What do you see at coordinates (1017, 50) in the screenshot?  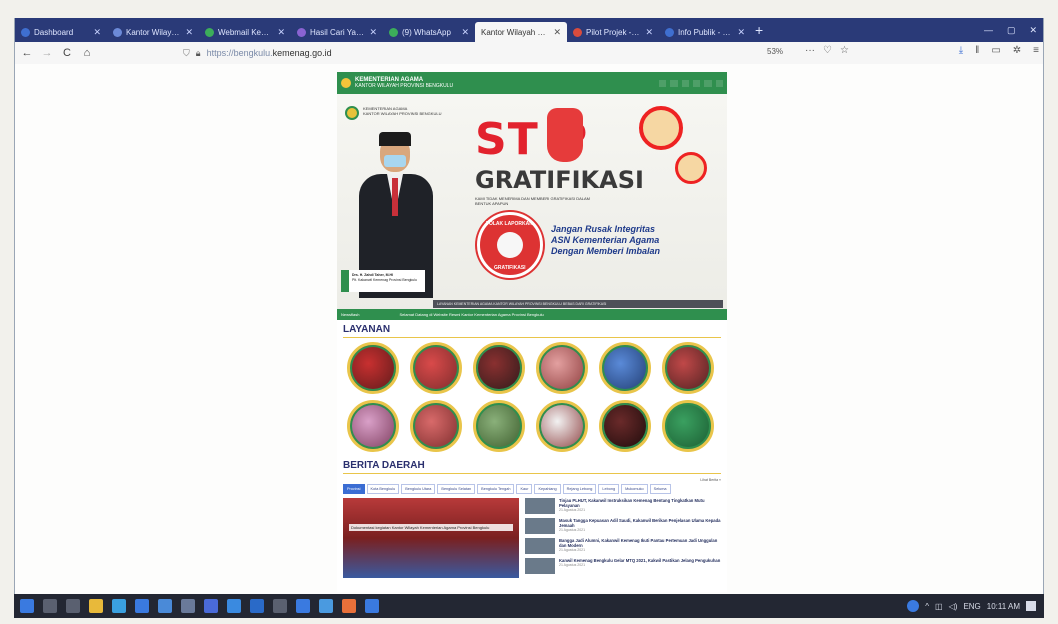 I see `extension-icon: ✲` at bounding box center [1017, 50].